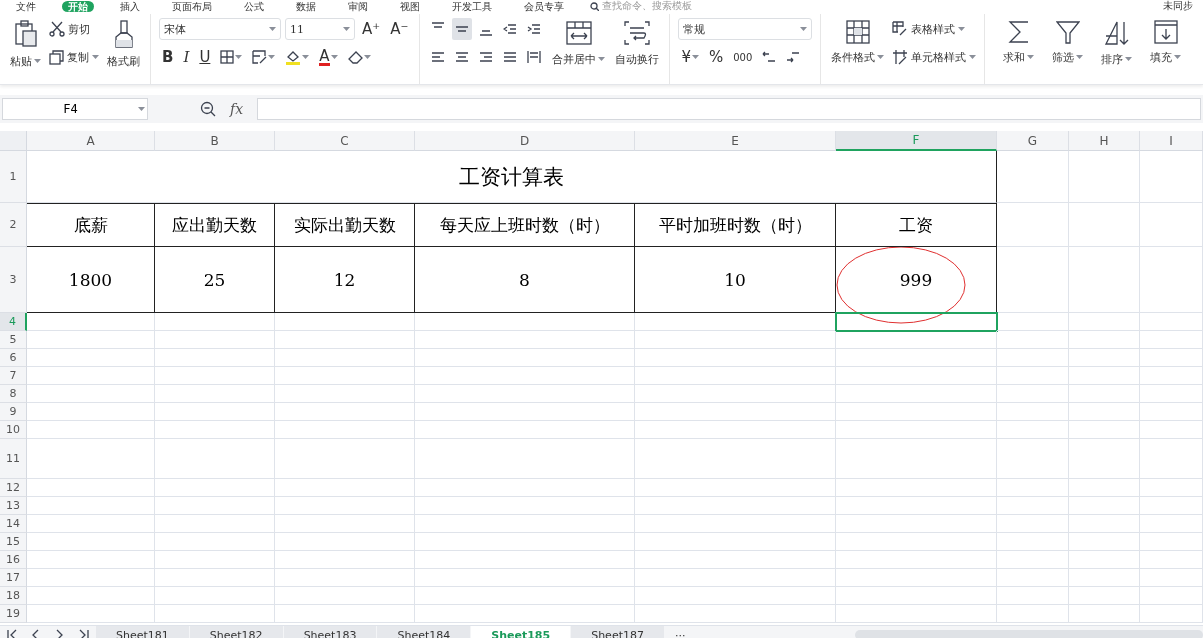  What do you see at coordinates (91, 141) in the screenshot?
I see `column-header: A` at bounding box center [91, 141].